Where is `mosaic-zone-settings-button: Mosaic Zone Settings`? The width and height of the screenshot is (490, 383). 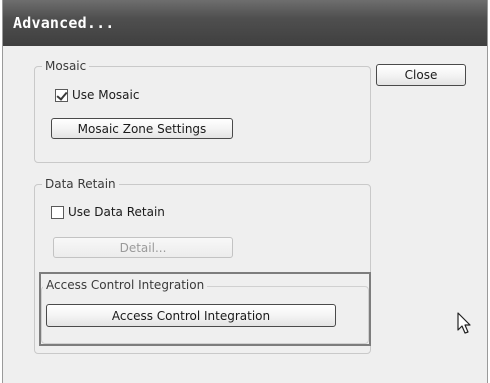 mosaic-zone-settings-button: Mosaic Zone Settings is located at coordinates (142, 128).